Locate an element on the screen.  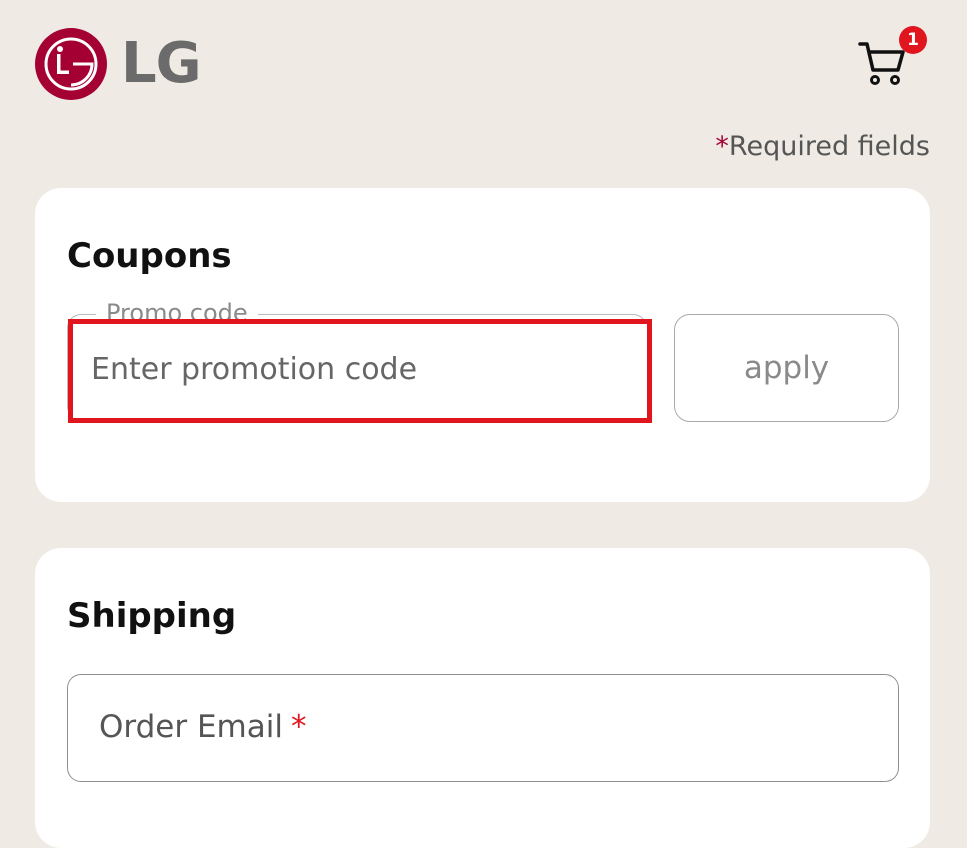
required-fields-note: *Required fields is located at coordinates (822, 146).